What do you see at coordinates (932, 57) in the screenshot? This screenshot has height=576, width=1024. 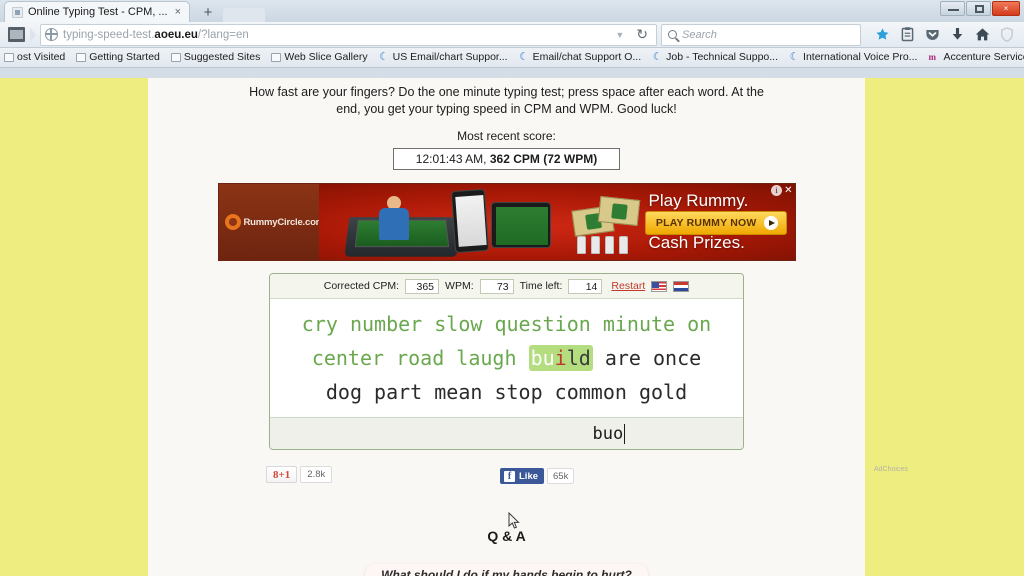 I see `monster-icon: m` at bounding box center [932, 57].